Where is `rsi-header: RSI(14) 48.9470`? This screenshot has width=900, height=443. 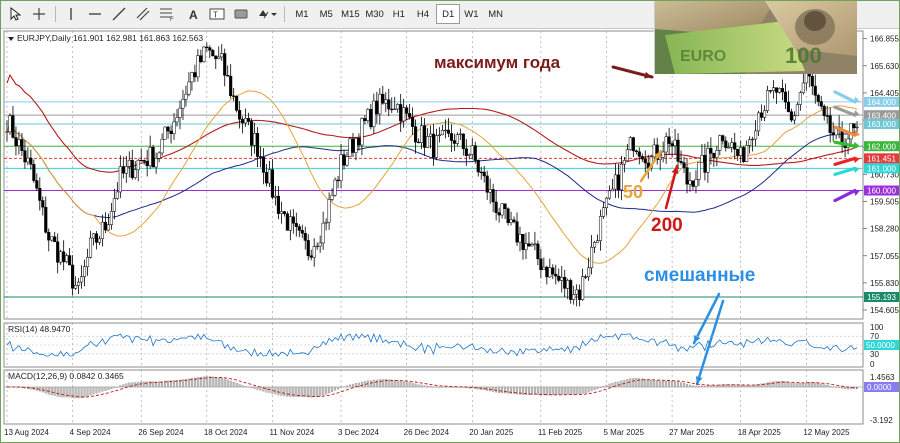 rsi-header: RSI(14) 48.9470 is located at coordinates (39, 329).